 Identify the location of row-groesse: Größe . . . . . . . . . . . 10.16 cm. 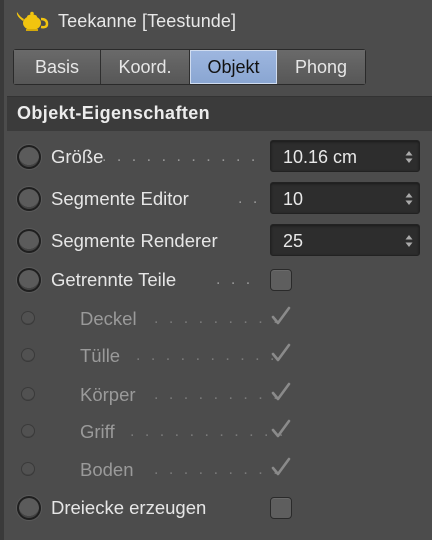
(219, 157).